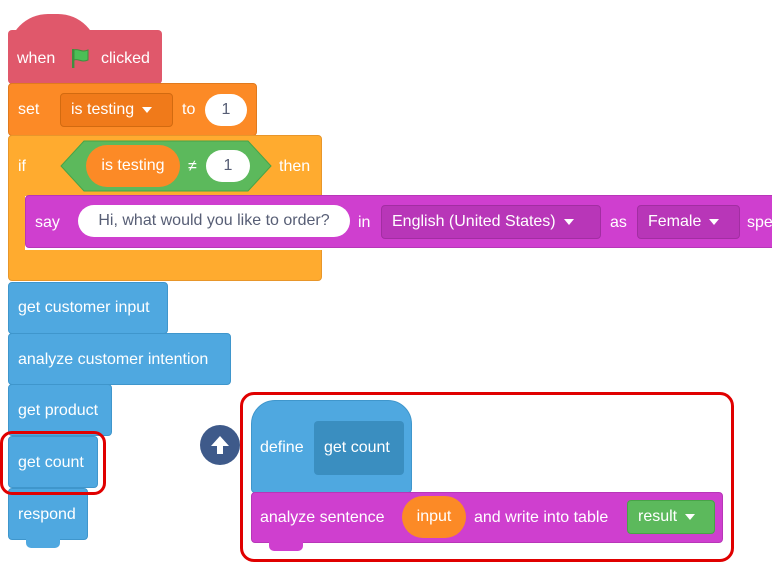 The width and height of the screenshot is (772, 581). I want to click on table-value: result, so click(658, 516).